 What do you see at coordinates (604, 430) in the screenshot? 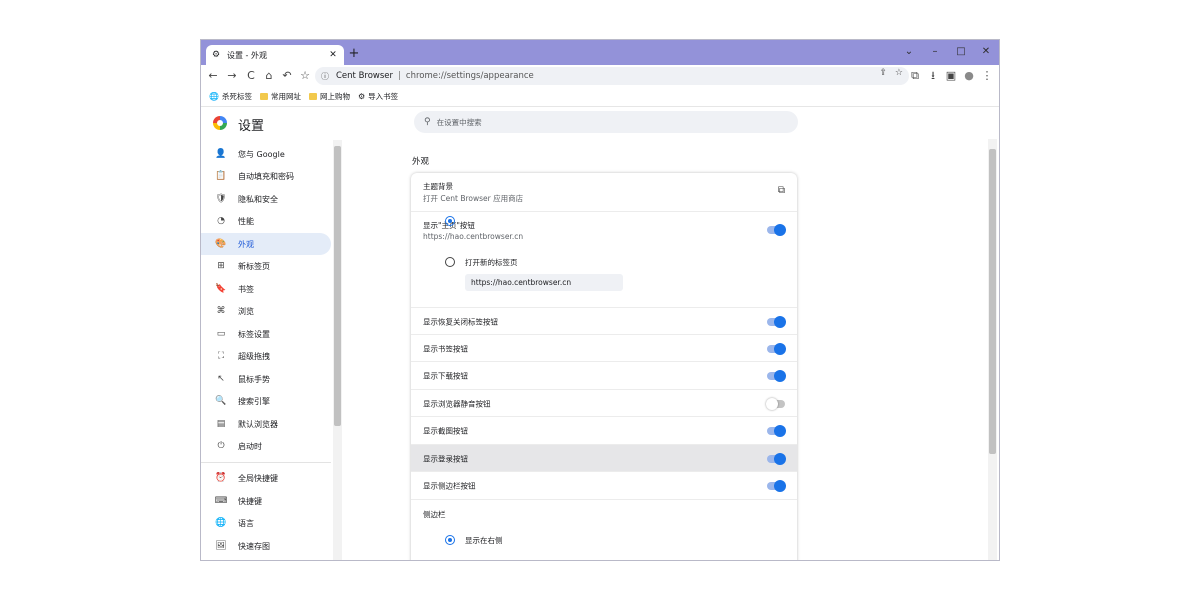
I see `toggle-row-screenshot: 显示截图按钮` at bounding box center [604, 430].